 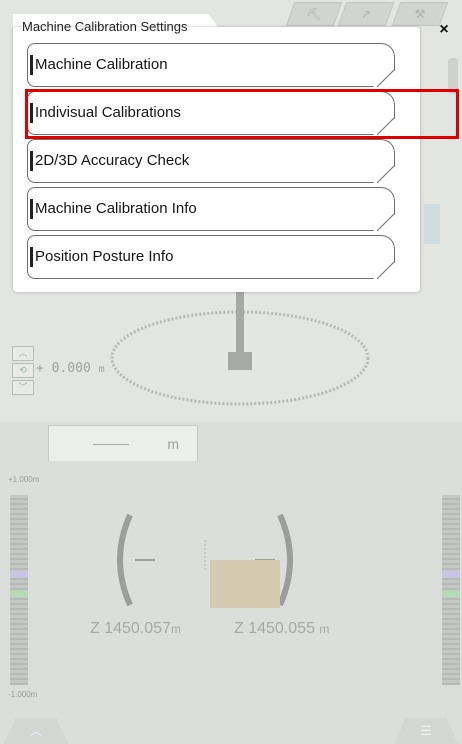 I want to click on menu-item-machine-calibration-info: Machine Calibration Info, so click(x=211, y=209).